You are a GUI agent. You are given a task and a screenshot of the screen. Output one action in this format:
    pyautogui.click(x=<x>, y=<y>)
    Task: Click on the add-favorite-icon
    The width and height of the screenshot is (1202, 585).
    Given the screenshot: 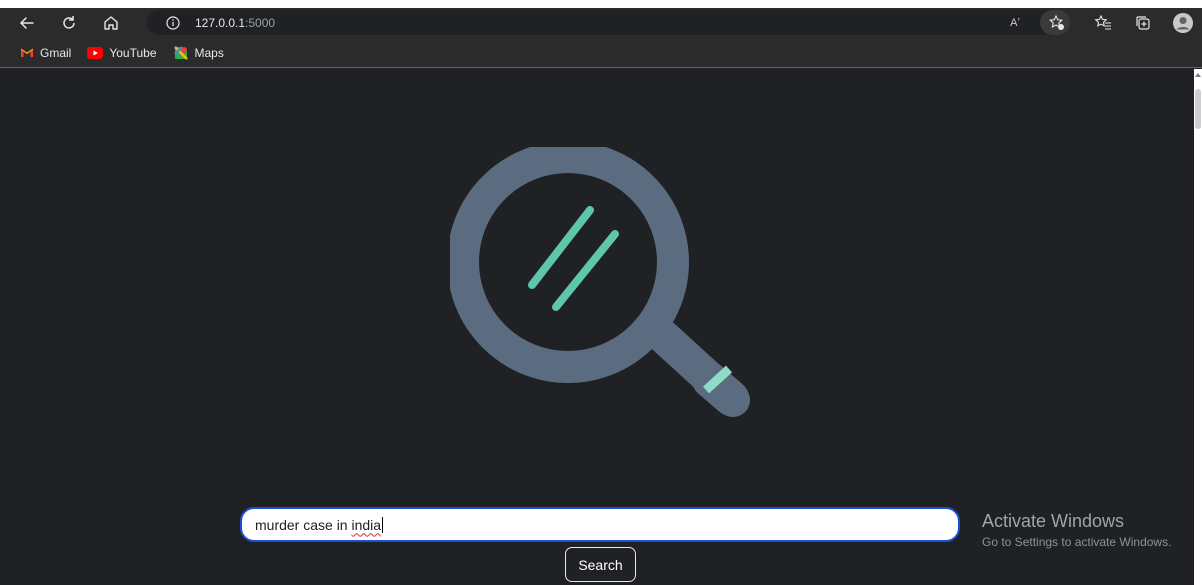 What is the action you would take?
    pyautogui.click(x=1056, y=22)
    